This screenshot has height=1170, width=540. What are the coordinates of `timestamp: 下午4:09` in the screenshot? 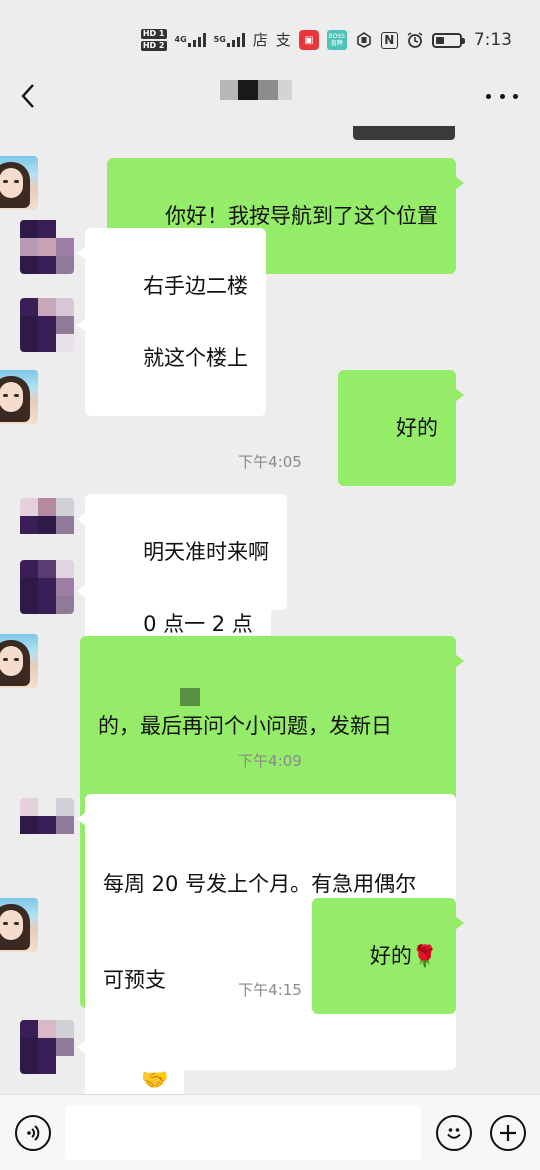 It's located at (270, 761).